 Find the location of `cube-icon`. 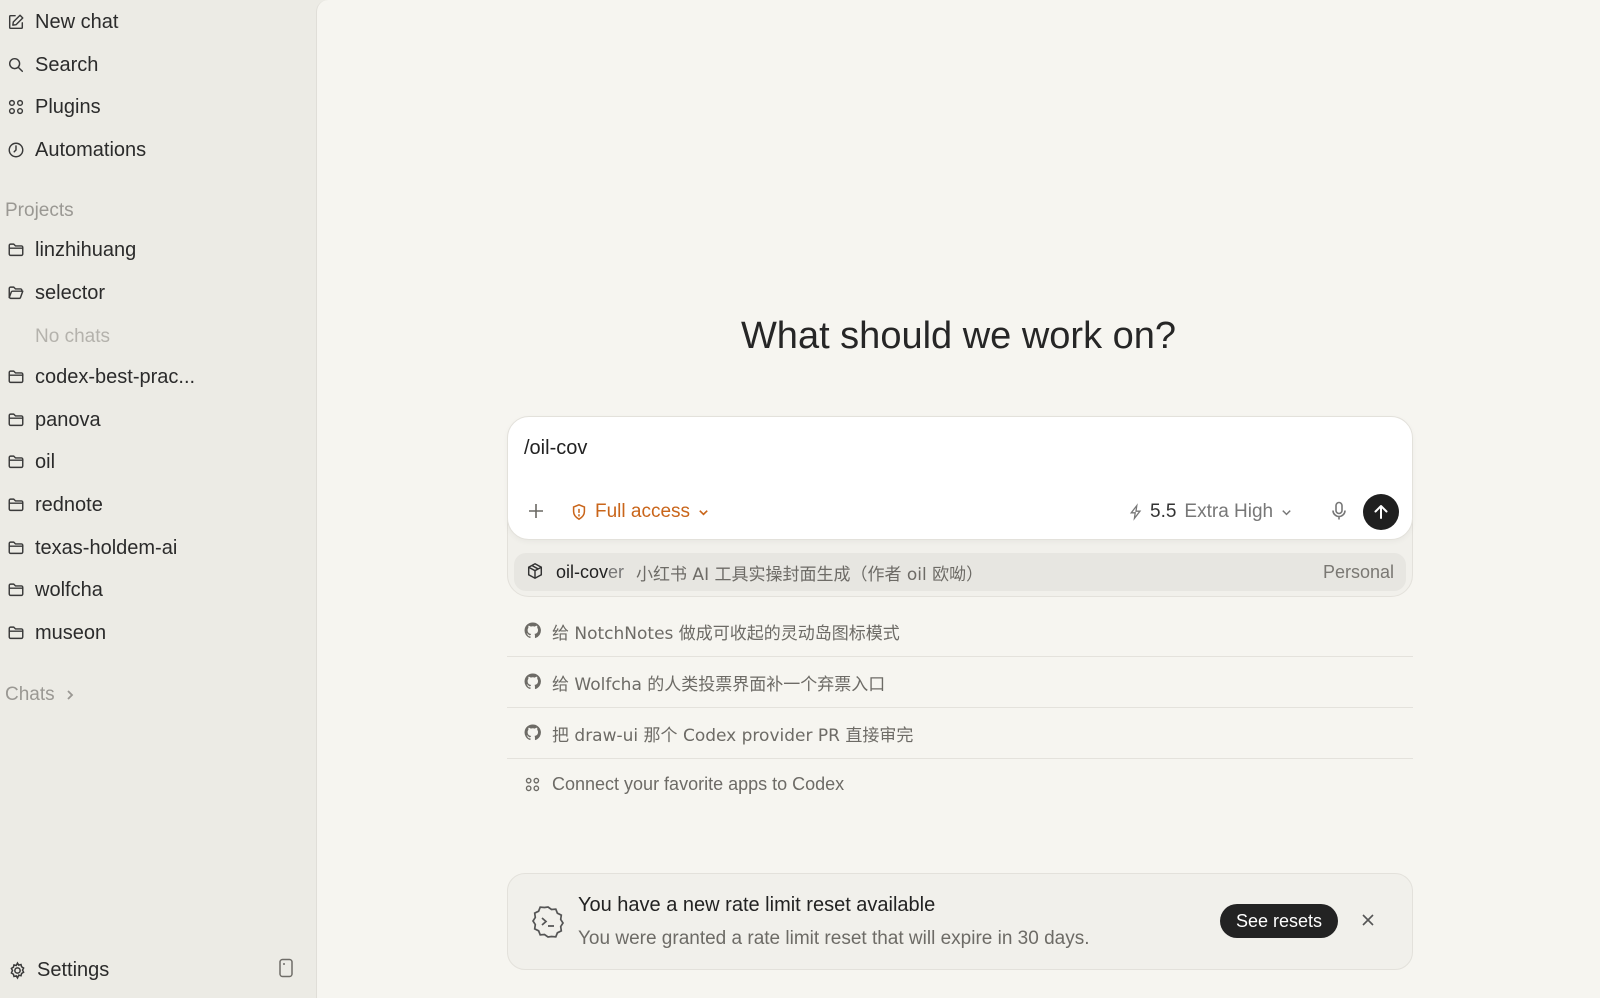

cube-icon is located at coordinates (536, 572).